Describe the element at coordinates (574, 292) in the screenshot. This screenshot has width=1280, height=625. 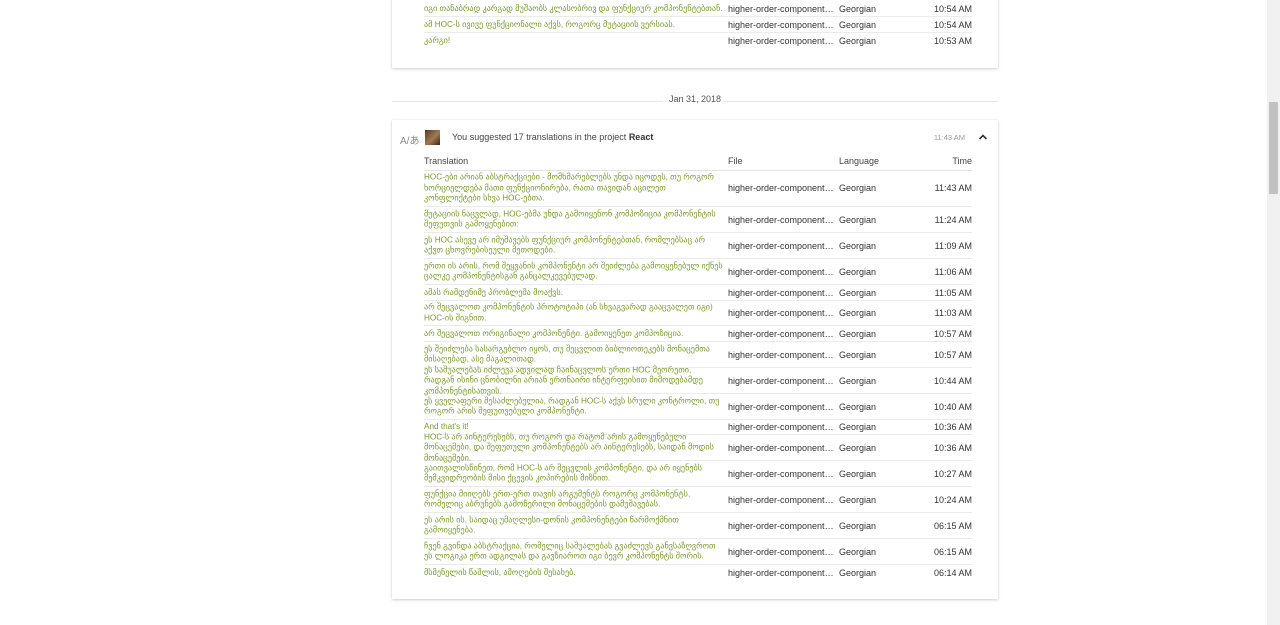
I see `translation-link: ამას რამდენიმე პრობლემა მოაქვს.` at that location.